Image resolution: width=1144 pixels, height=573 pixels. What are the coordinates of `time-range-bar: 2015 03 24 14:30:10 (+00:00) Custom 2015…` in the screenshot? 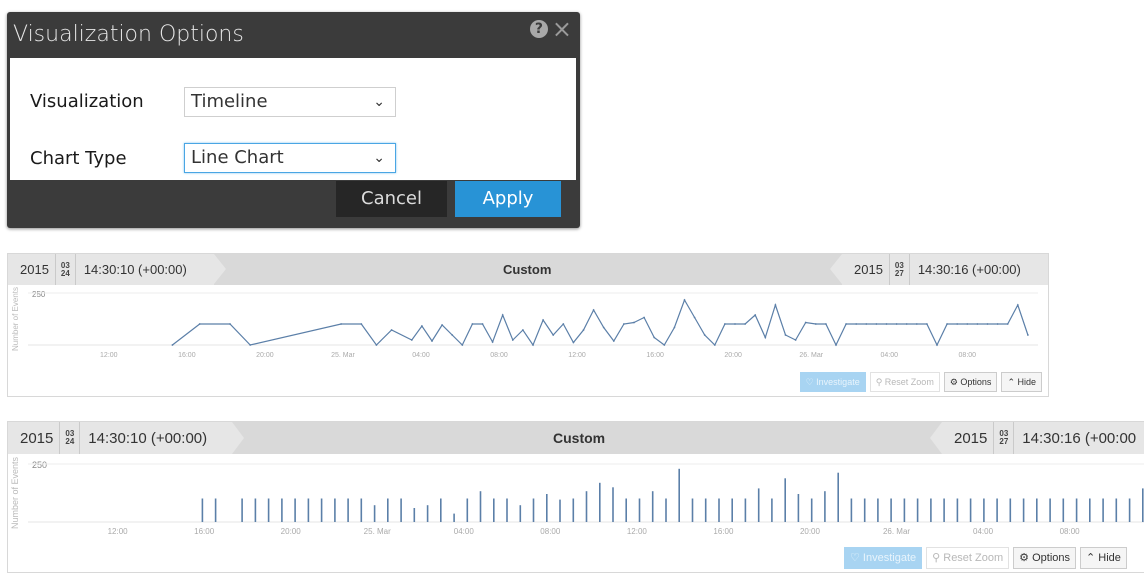 It's located at (576, 438).